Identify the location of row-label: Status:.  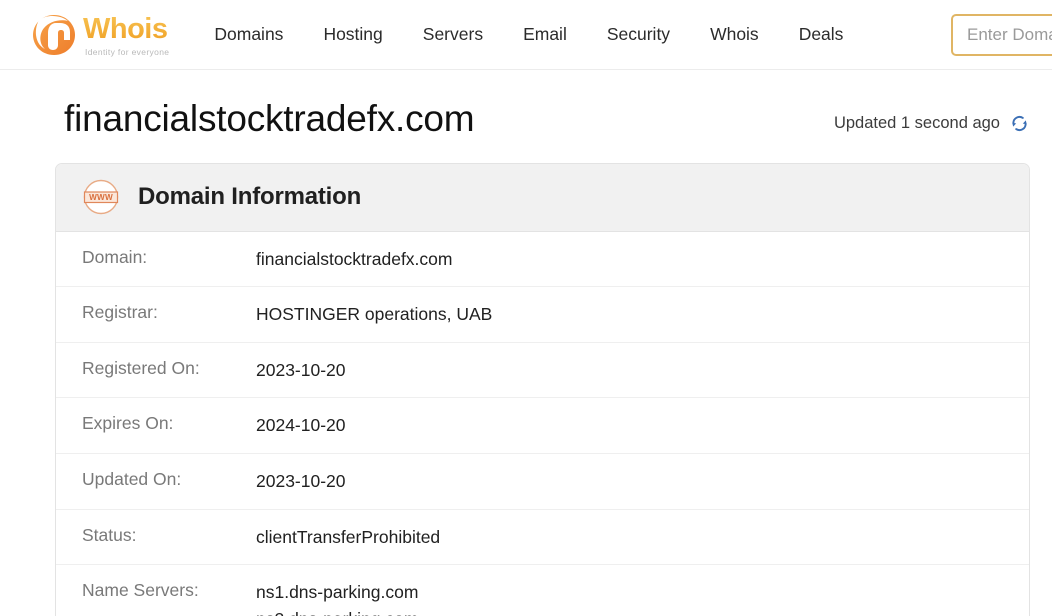
(109, 534).